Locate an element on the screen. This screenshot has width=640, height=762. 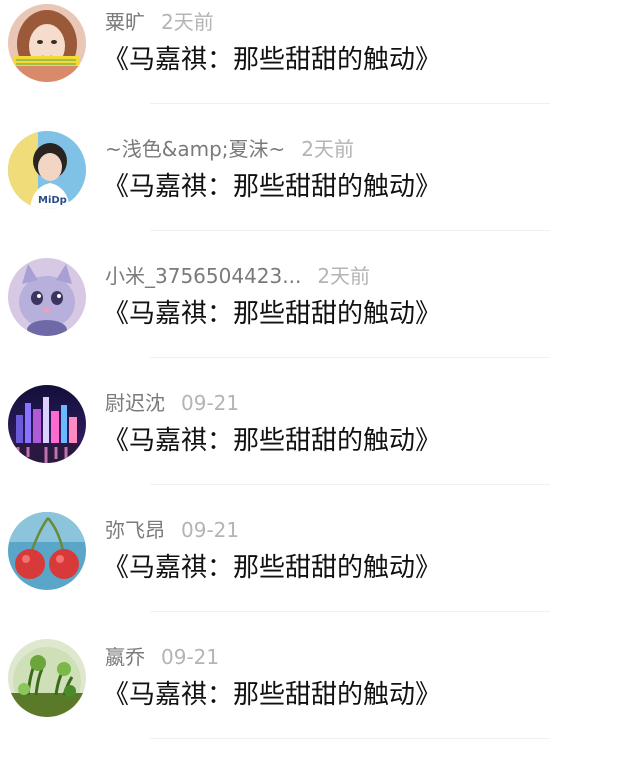
username: 弥飞昂 is located at coordinates (135, 530).